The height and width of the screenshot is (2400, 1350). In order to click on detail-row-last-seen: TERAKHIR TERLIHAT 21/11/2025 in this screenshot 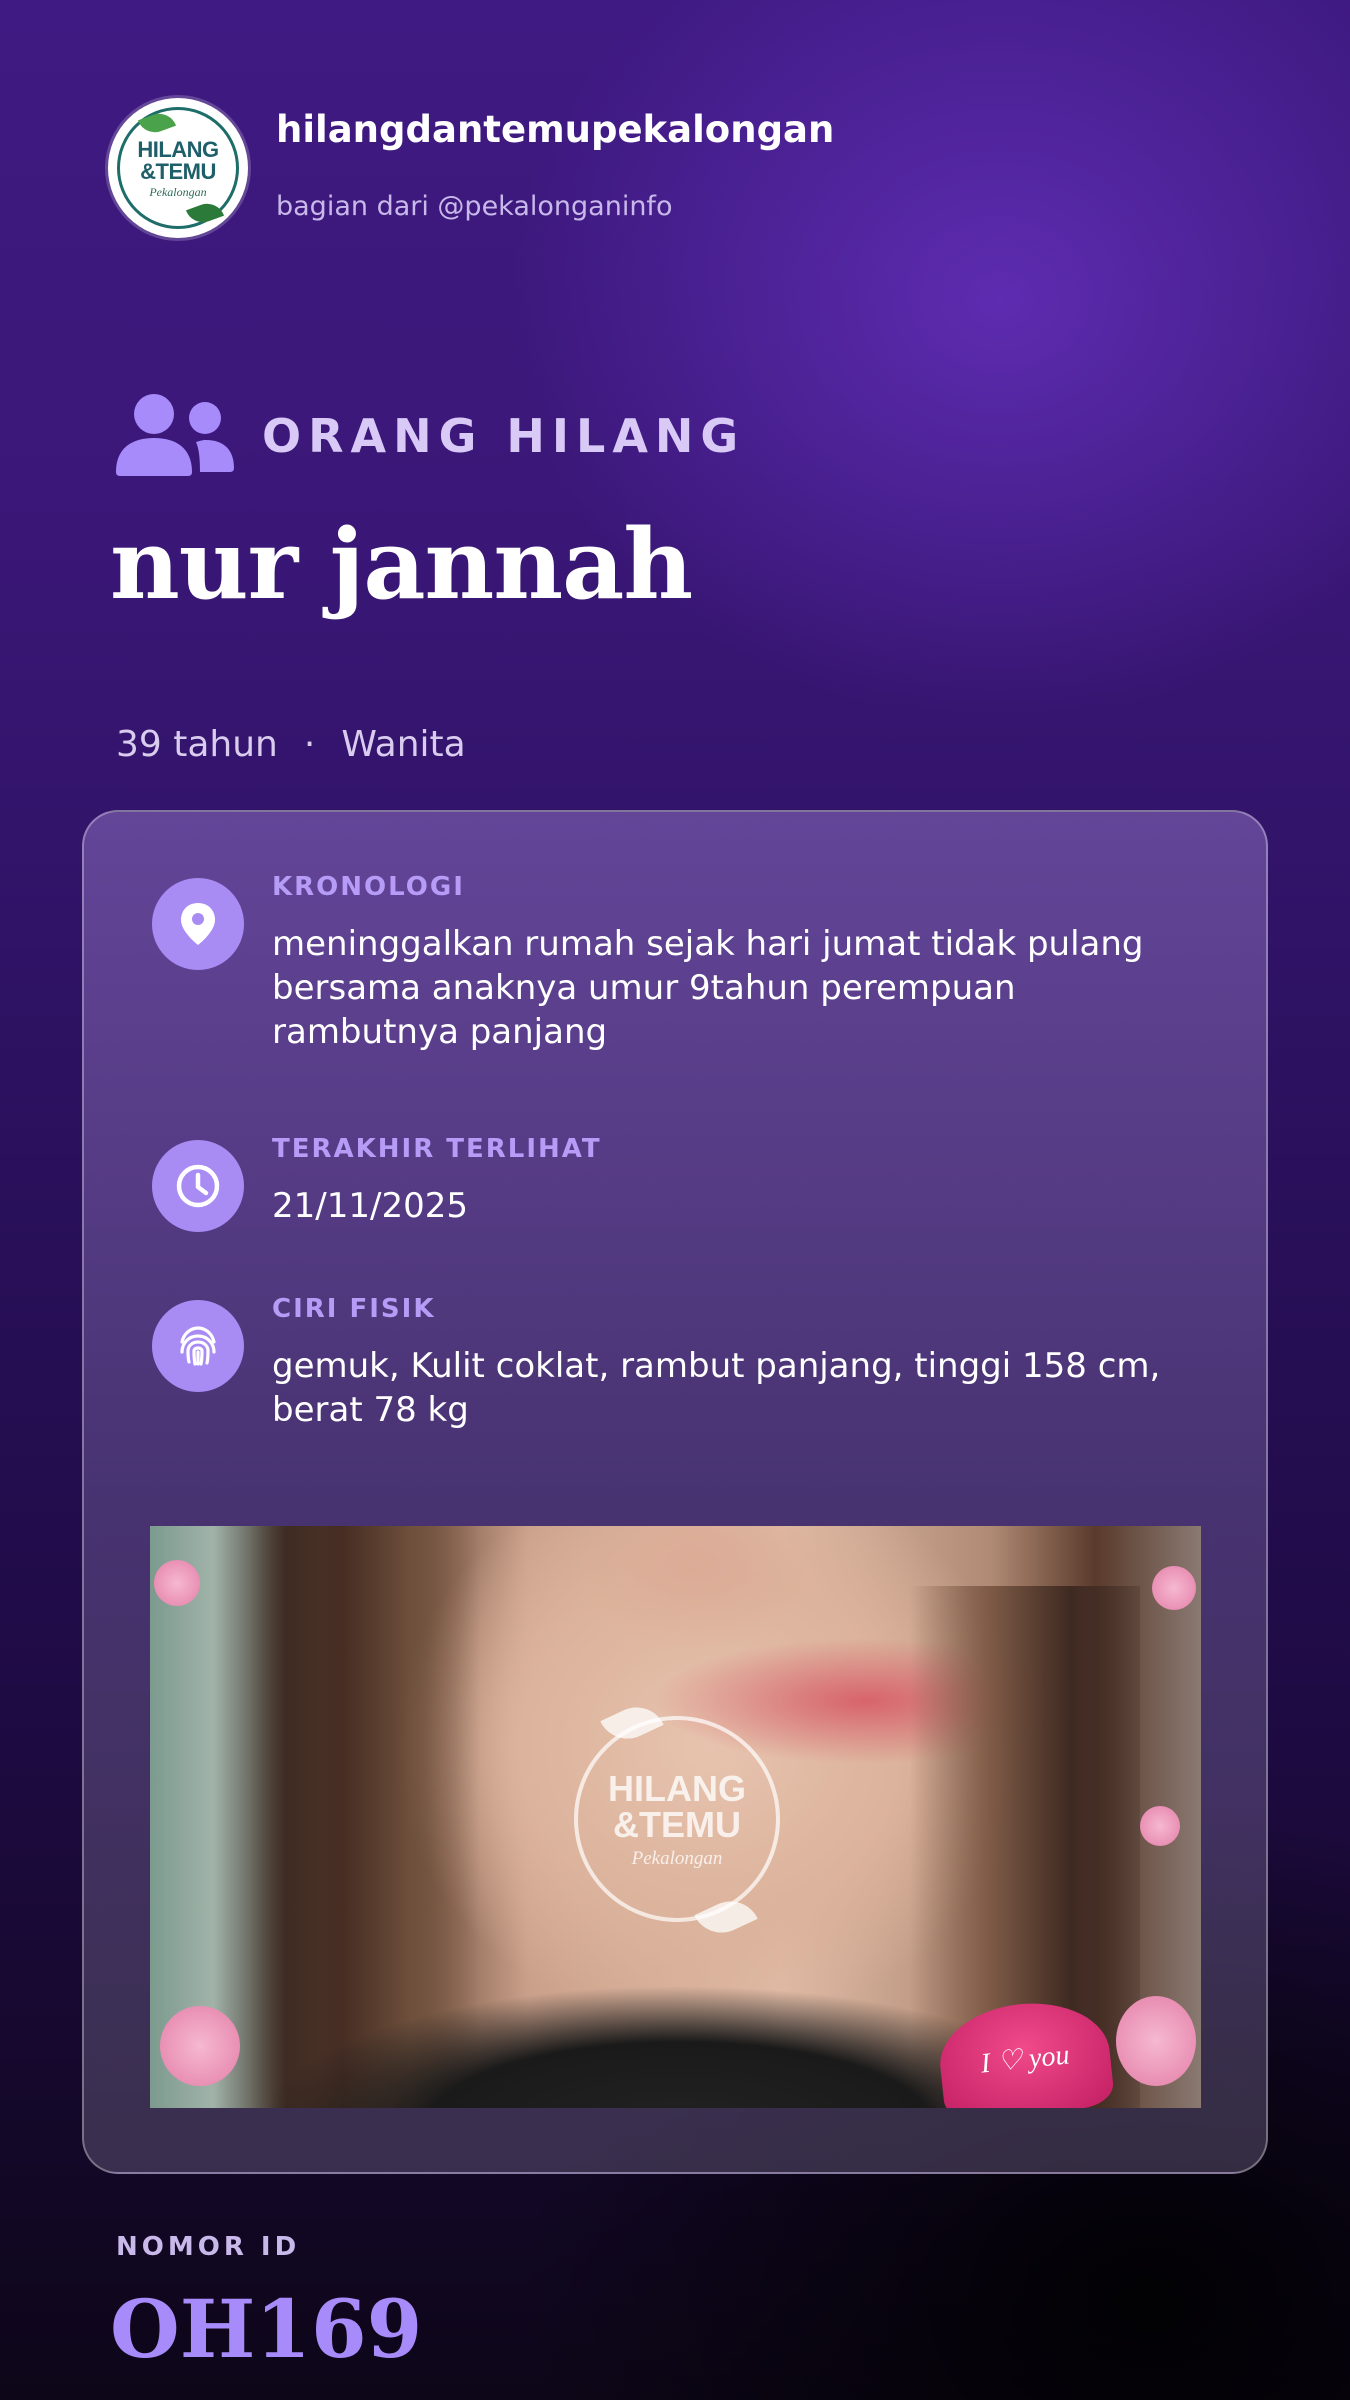, I will do `click(662, 1183)`.